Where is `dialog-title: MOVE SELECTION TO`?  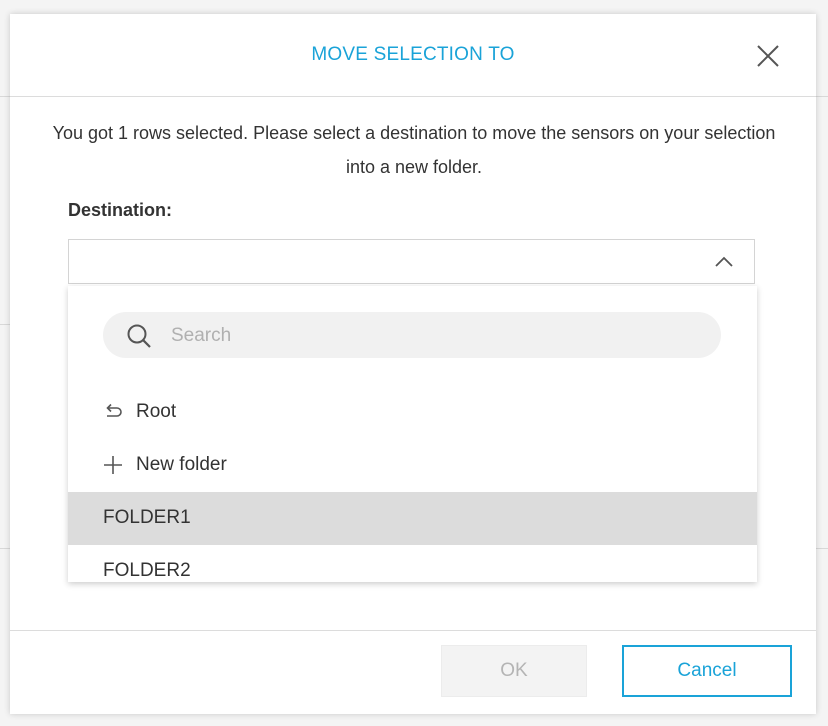
dialog-title: MOVE SELECTION TO is located at coordinates (413, 54).